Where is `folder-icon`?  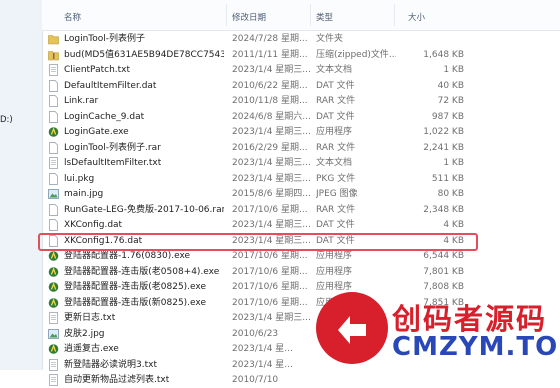 folder-icon is located at coordinates (53, 39).